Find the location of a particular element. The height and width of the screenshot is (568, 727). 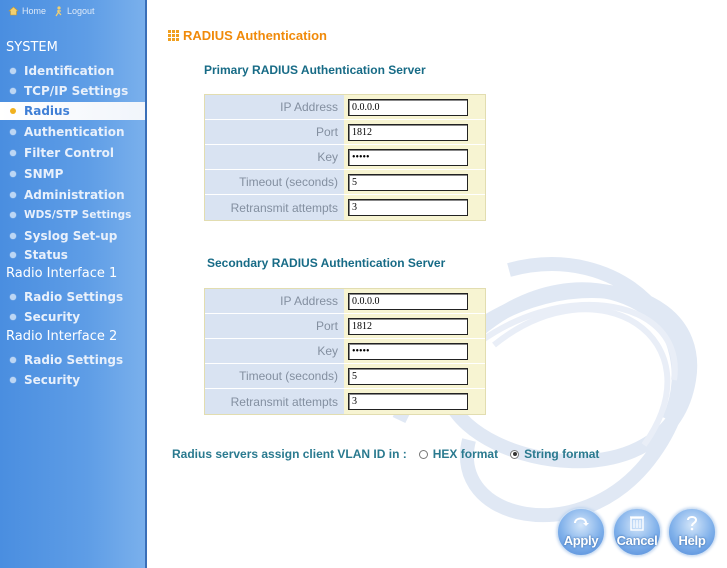

nav-label: Syslog Set-up is located at coordinates (71, 236).